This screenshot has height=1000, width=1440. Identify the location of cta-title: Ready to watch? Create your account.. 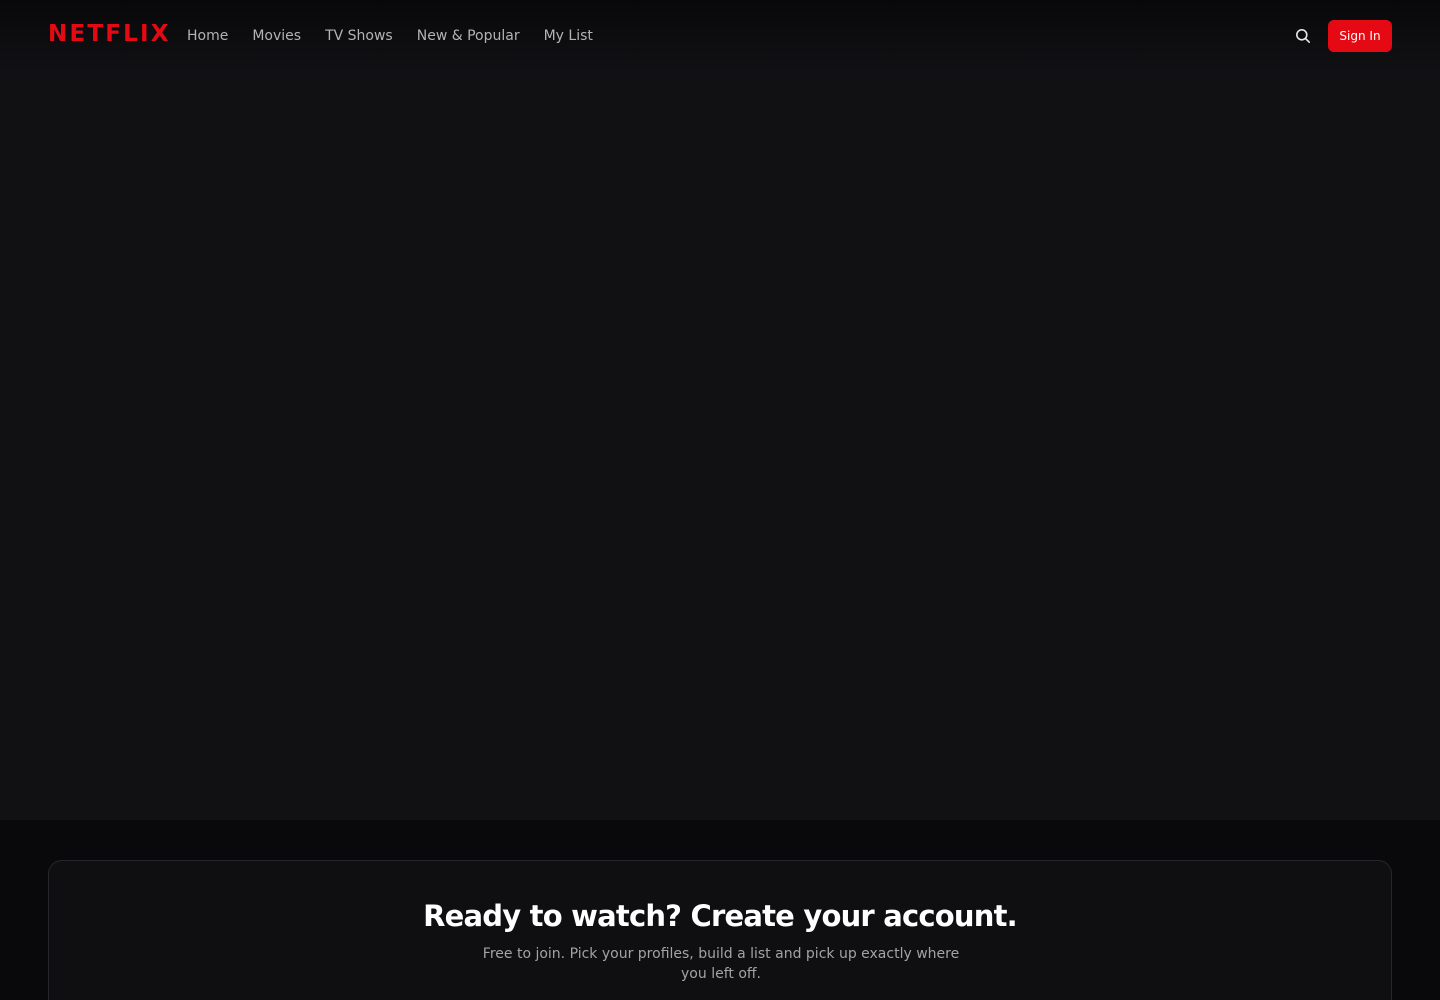
(720, 916).